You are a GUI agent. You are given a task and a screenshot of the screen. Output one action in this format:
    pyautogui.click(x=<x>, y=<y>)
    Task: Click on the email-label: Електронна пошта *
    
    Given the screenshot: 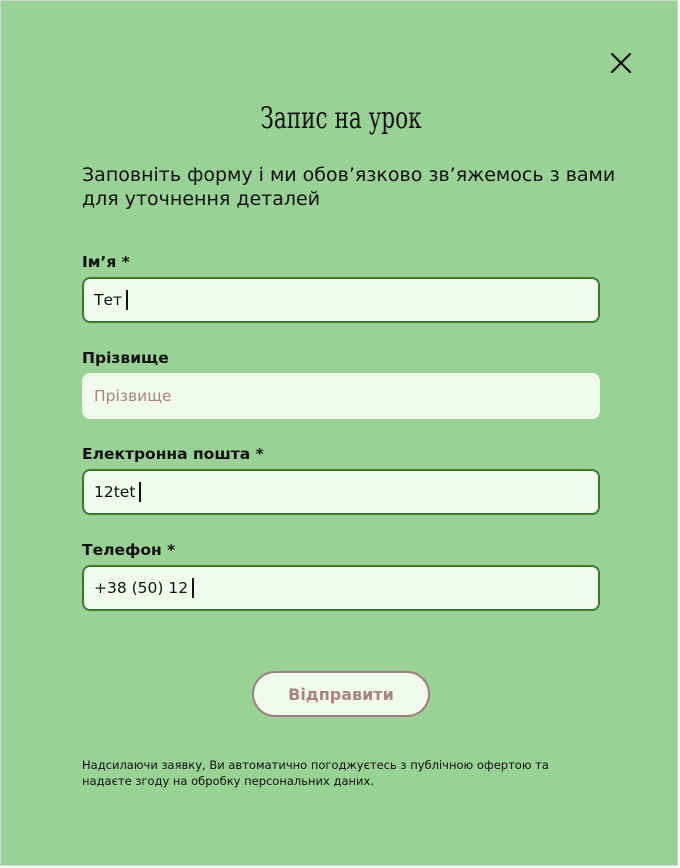 What is the action you would take?
    pyautogui.click(x=173, y=454)
    